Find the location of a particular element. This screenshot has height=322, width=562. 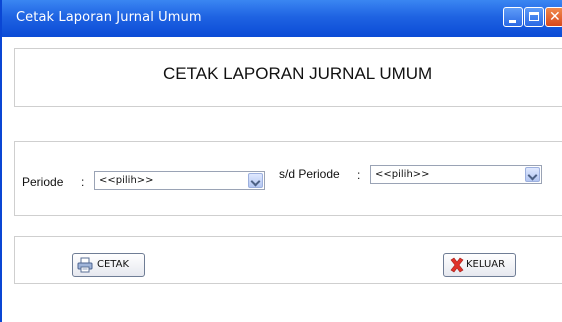

page-title: CETAK LAPORAN JURNAL UMUM is located at coordinates (298, 73).